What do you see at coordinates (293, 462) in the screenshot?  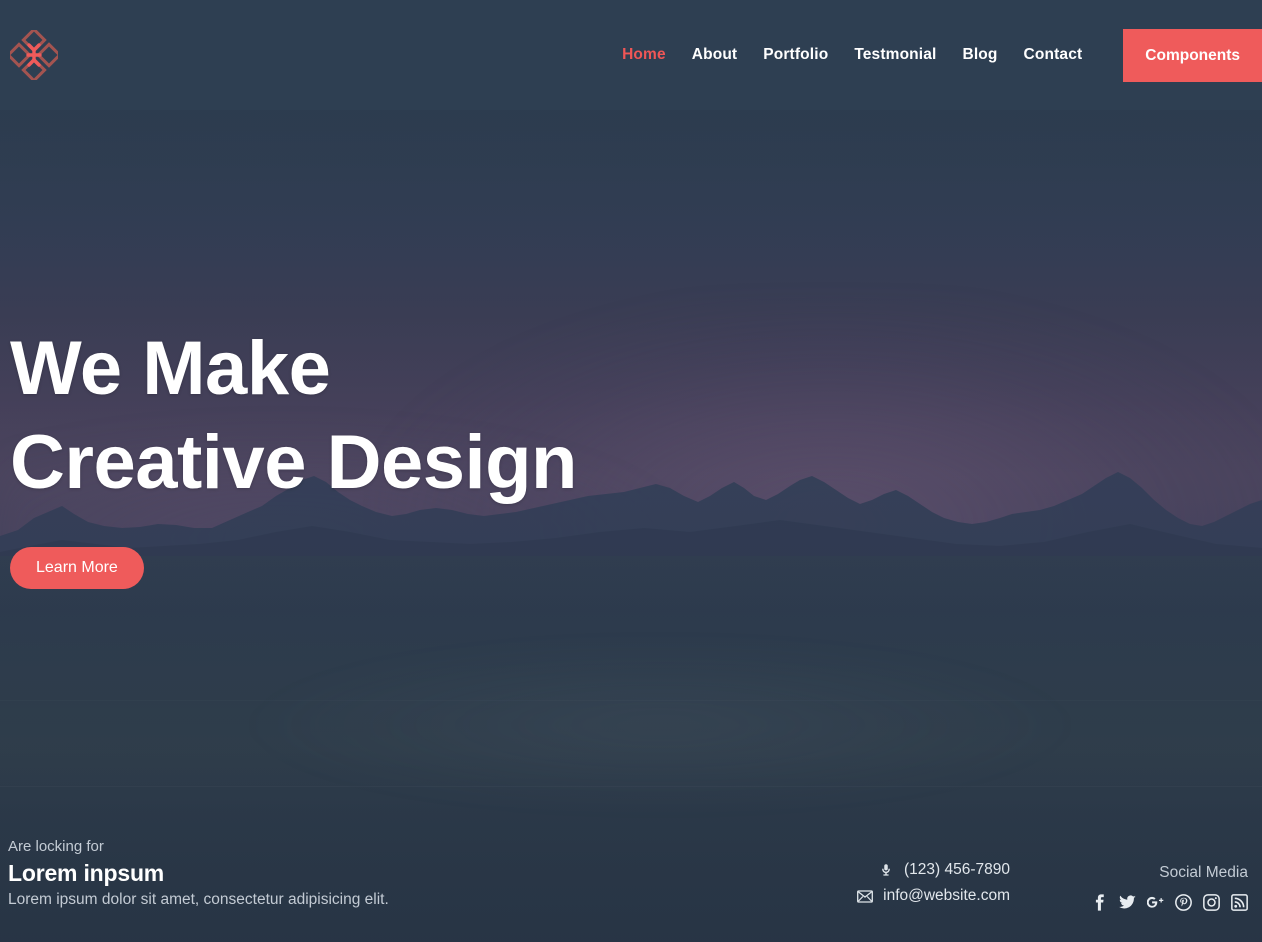 I see `hero-title-line-2: Creative Design` at bounding box center [293, 462].